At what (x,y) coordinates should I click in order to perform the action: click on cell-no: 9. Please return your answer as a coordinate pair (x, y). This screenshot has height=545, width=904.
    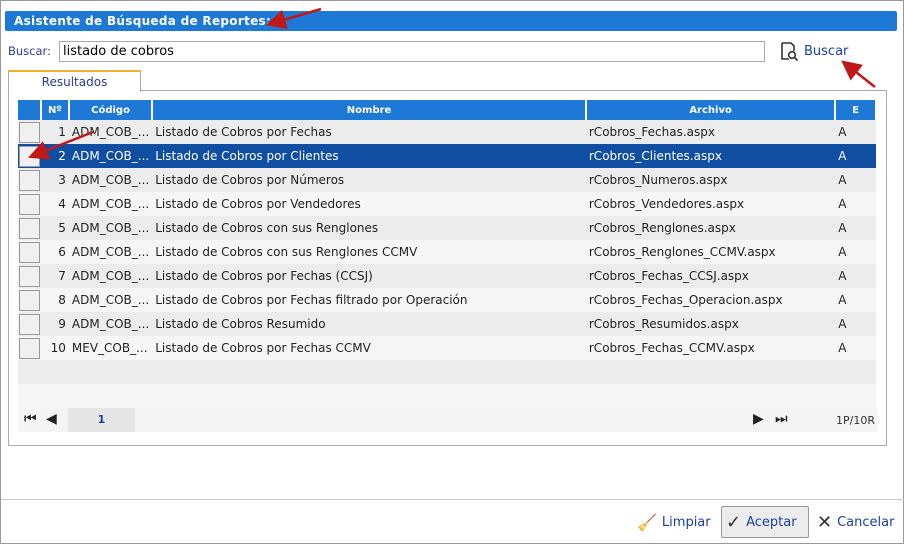
    Looking at the image, I should click on (62, 324).